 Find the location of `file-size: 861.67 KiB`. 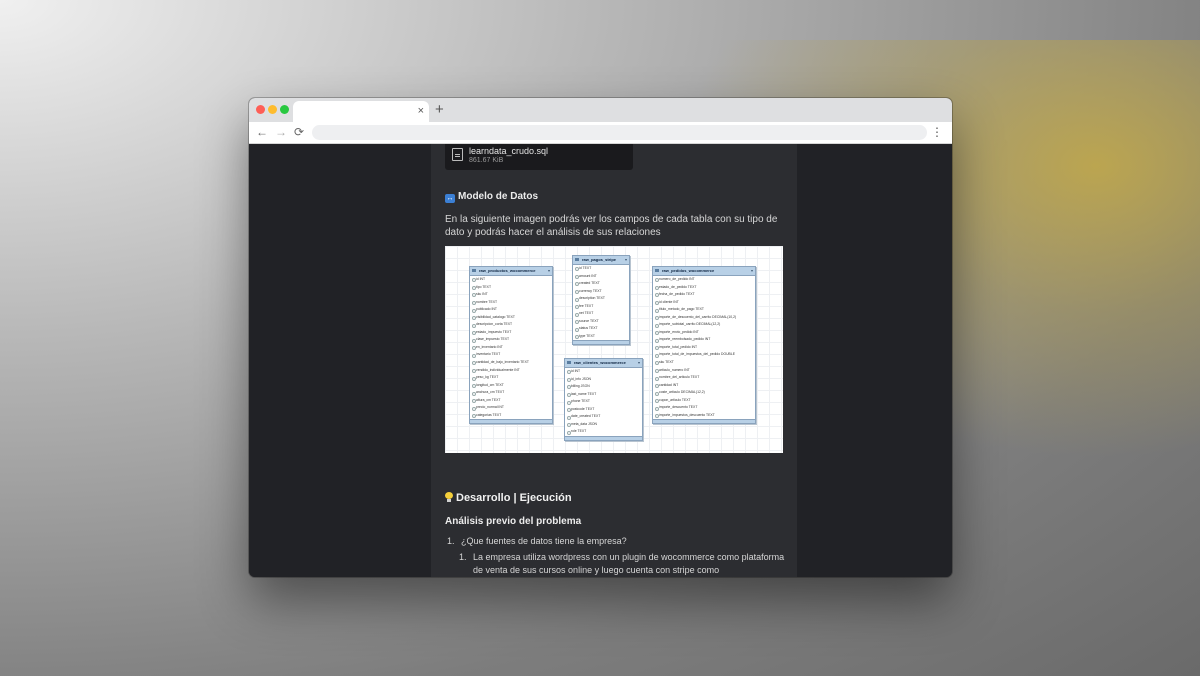

file-size: 861.67 KiB is located at coordinates (486, 160).